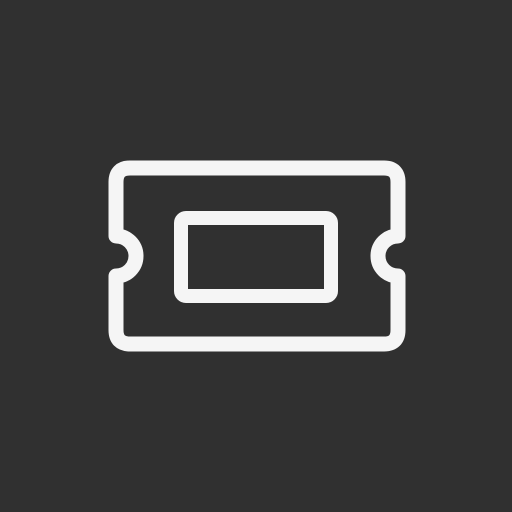 Image resolution: width=512 pixels, height=512 pixels. I want to click on ticket-inner-window, so click(256, 257).